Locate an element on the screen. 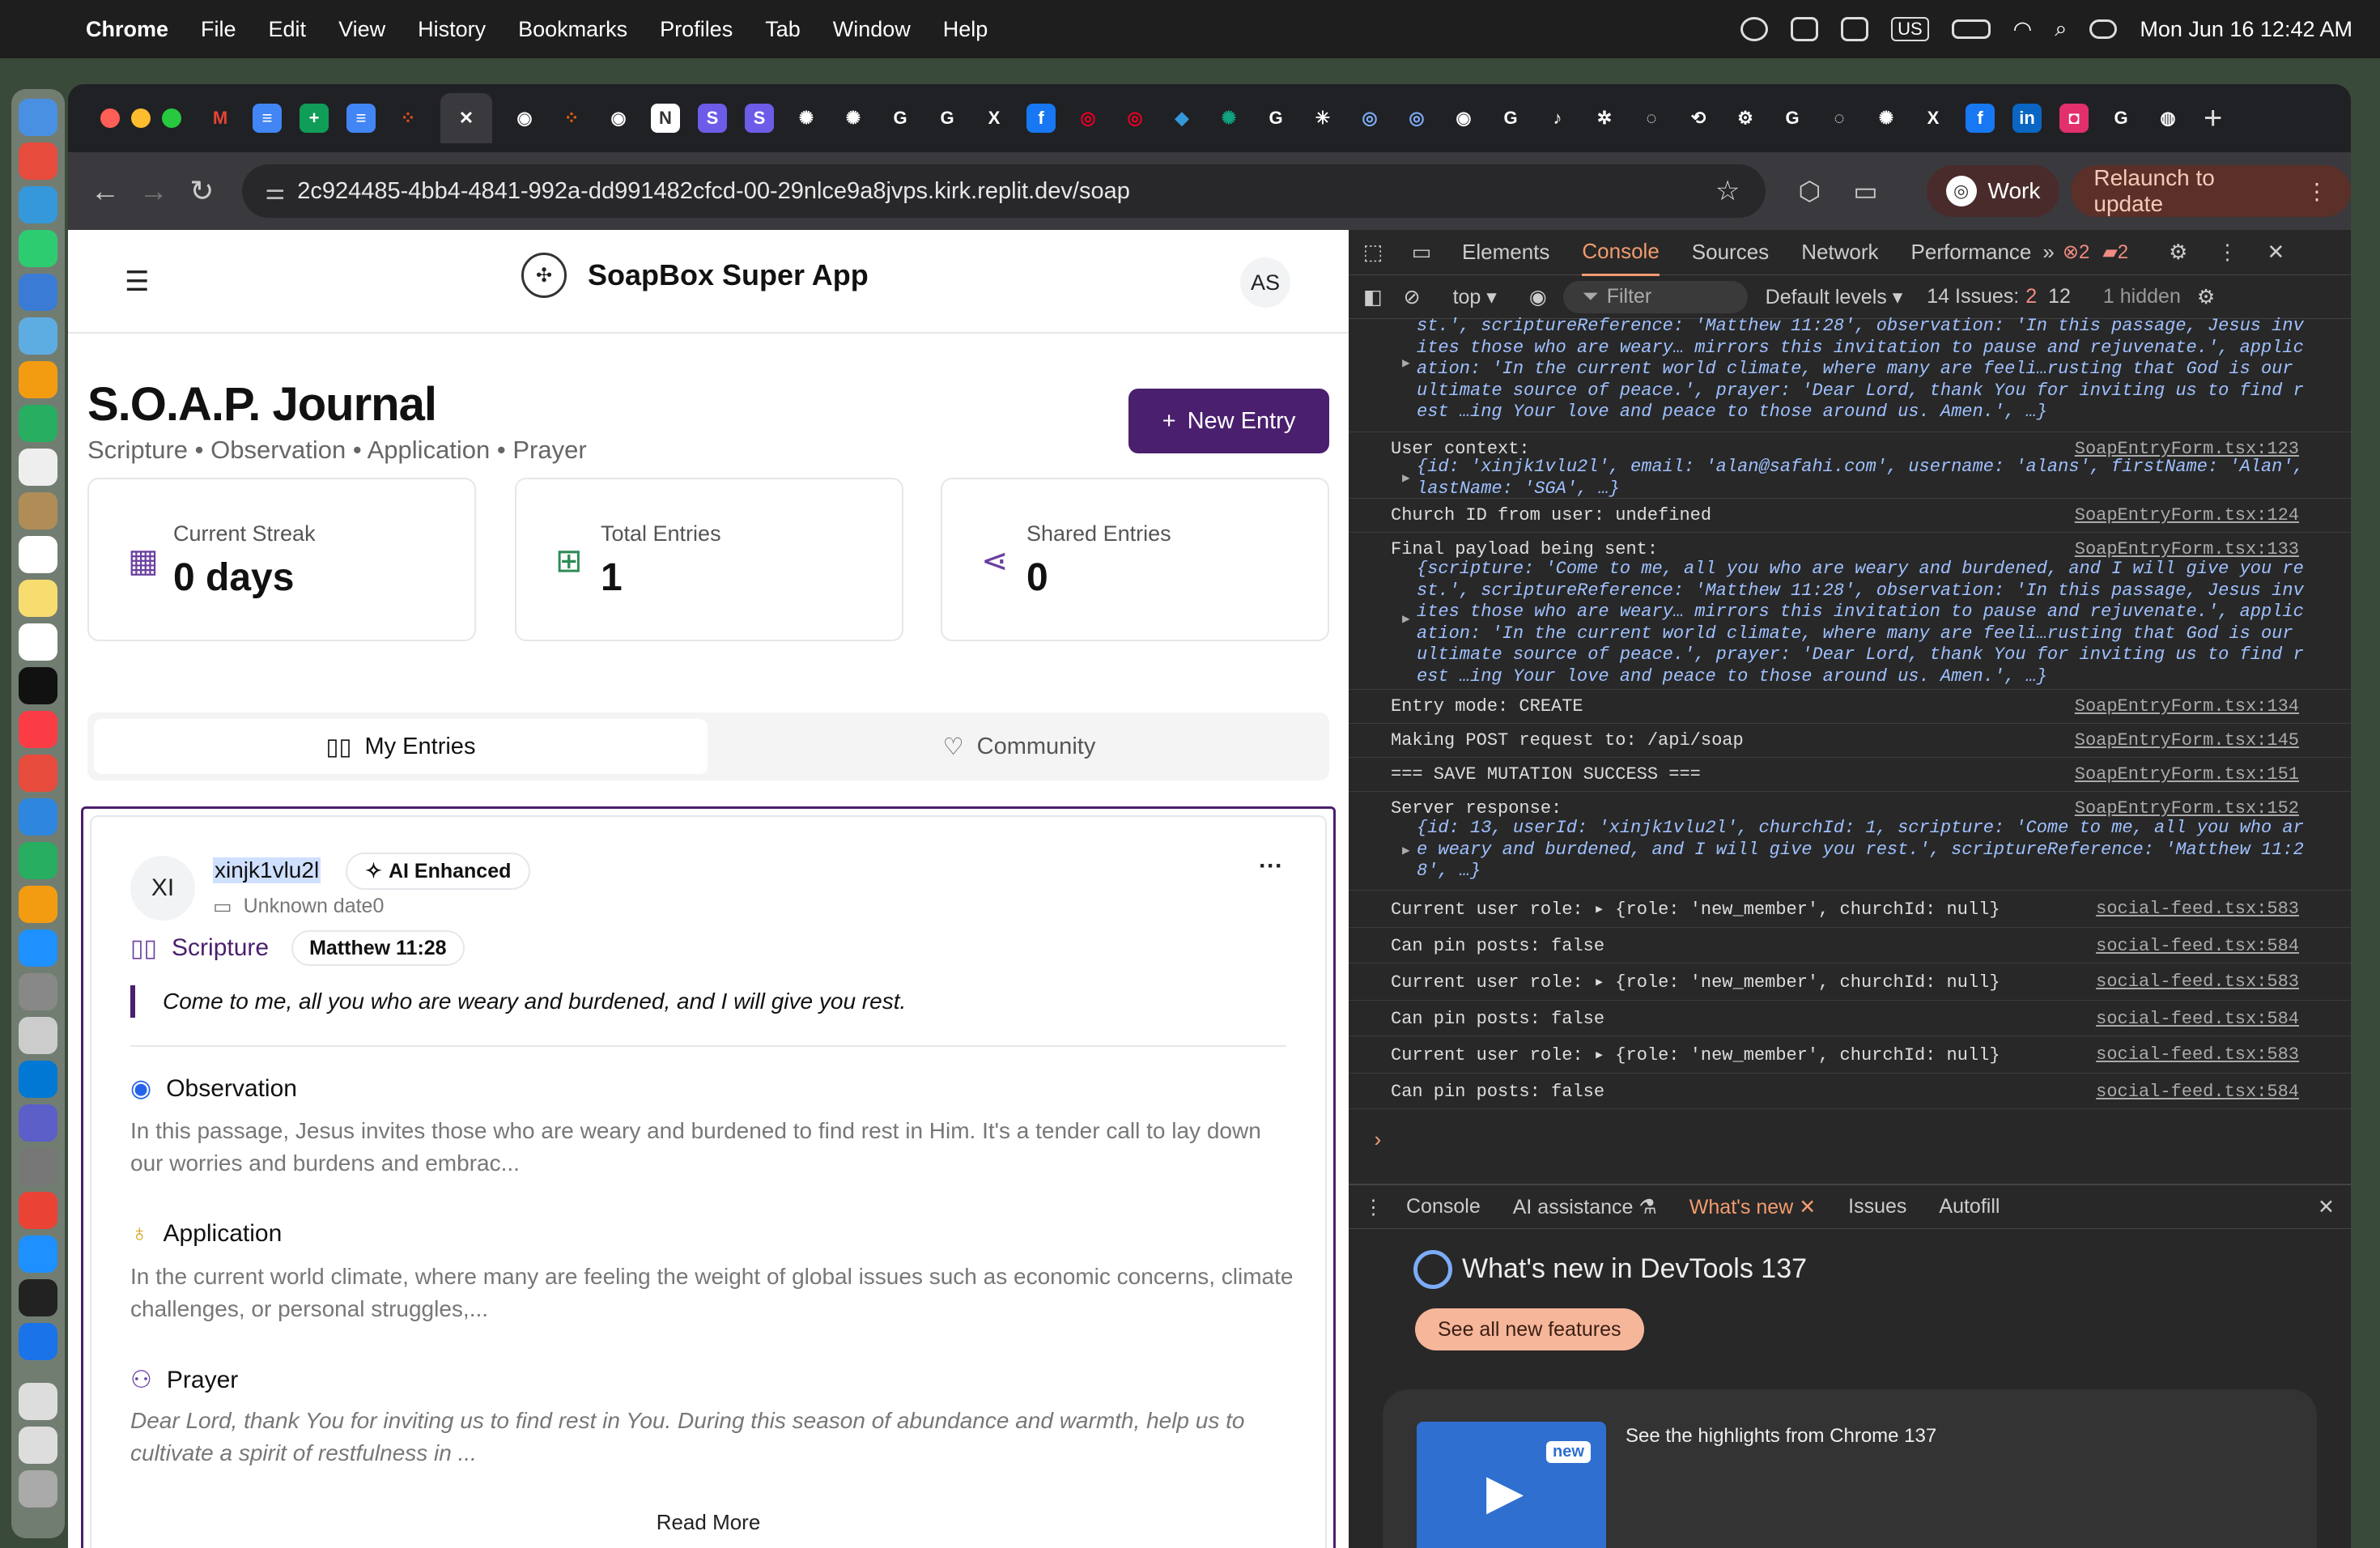 Image resolution: width=2380 pixels, height=1548 pixels. tab-community: ♡ Community is located at coordinates (1019, 746).